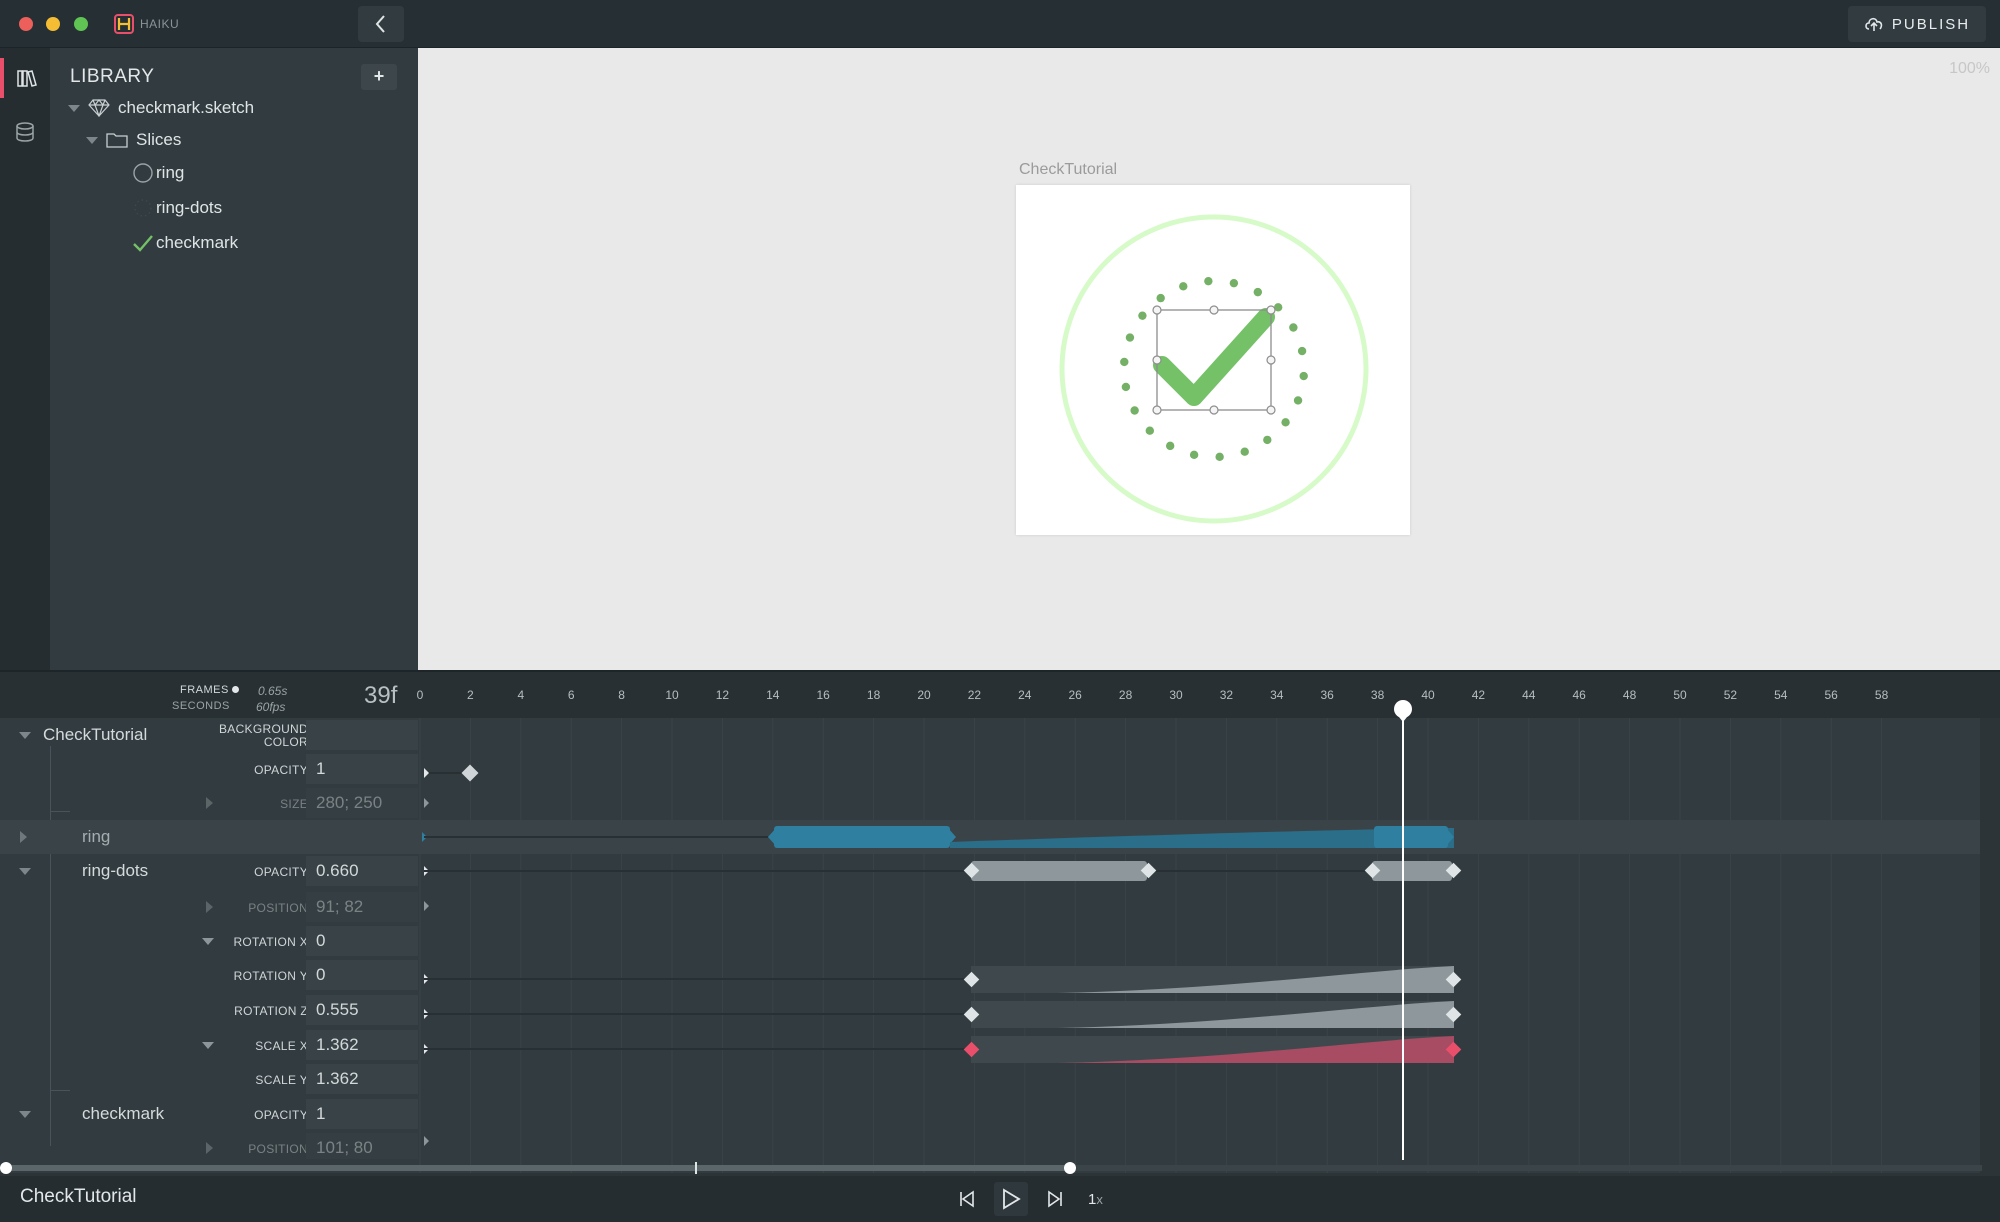  I want to click on frames-toggle-dot, so click(235, 689).